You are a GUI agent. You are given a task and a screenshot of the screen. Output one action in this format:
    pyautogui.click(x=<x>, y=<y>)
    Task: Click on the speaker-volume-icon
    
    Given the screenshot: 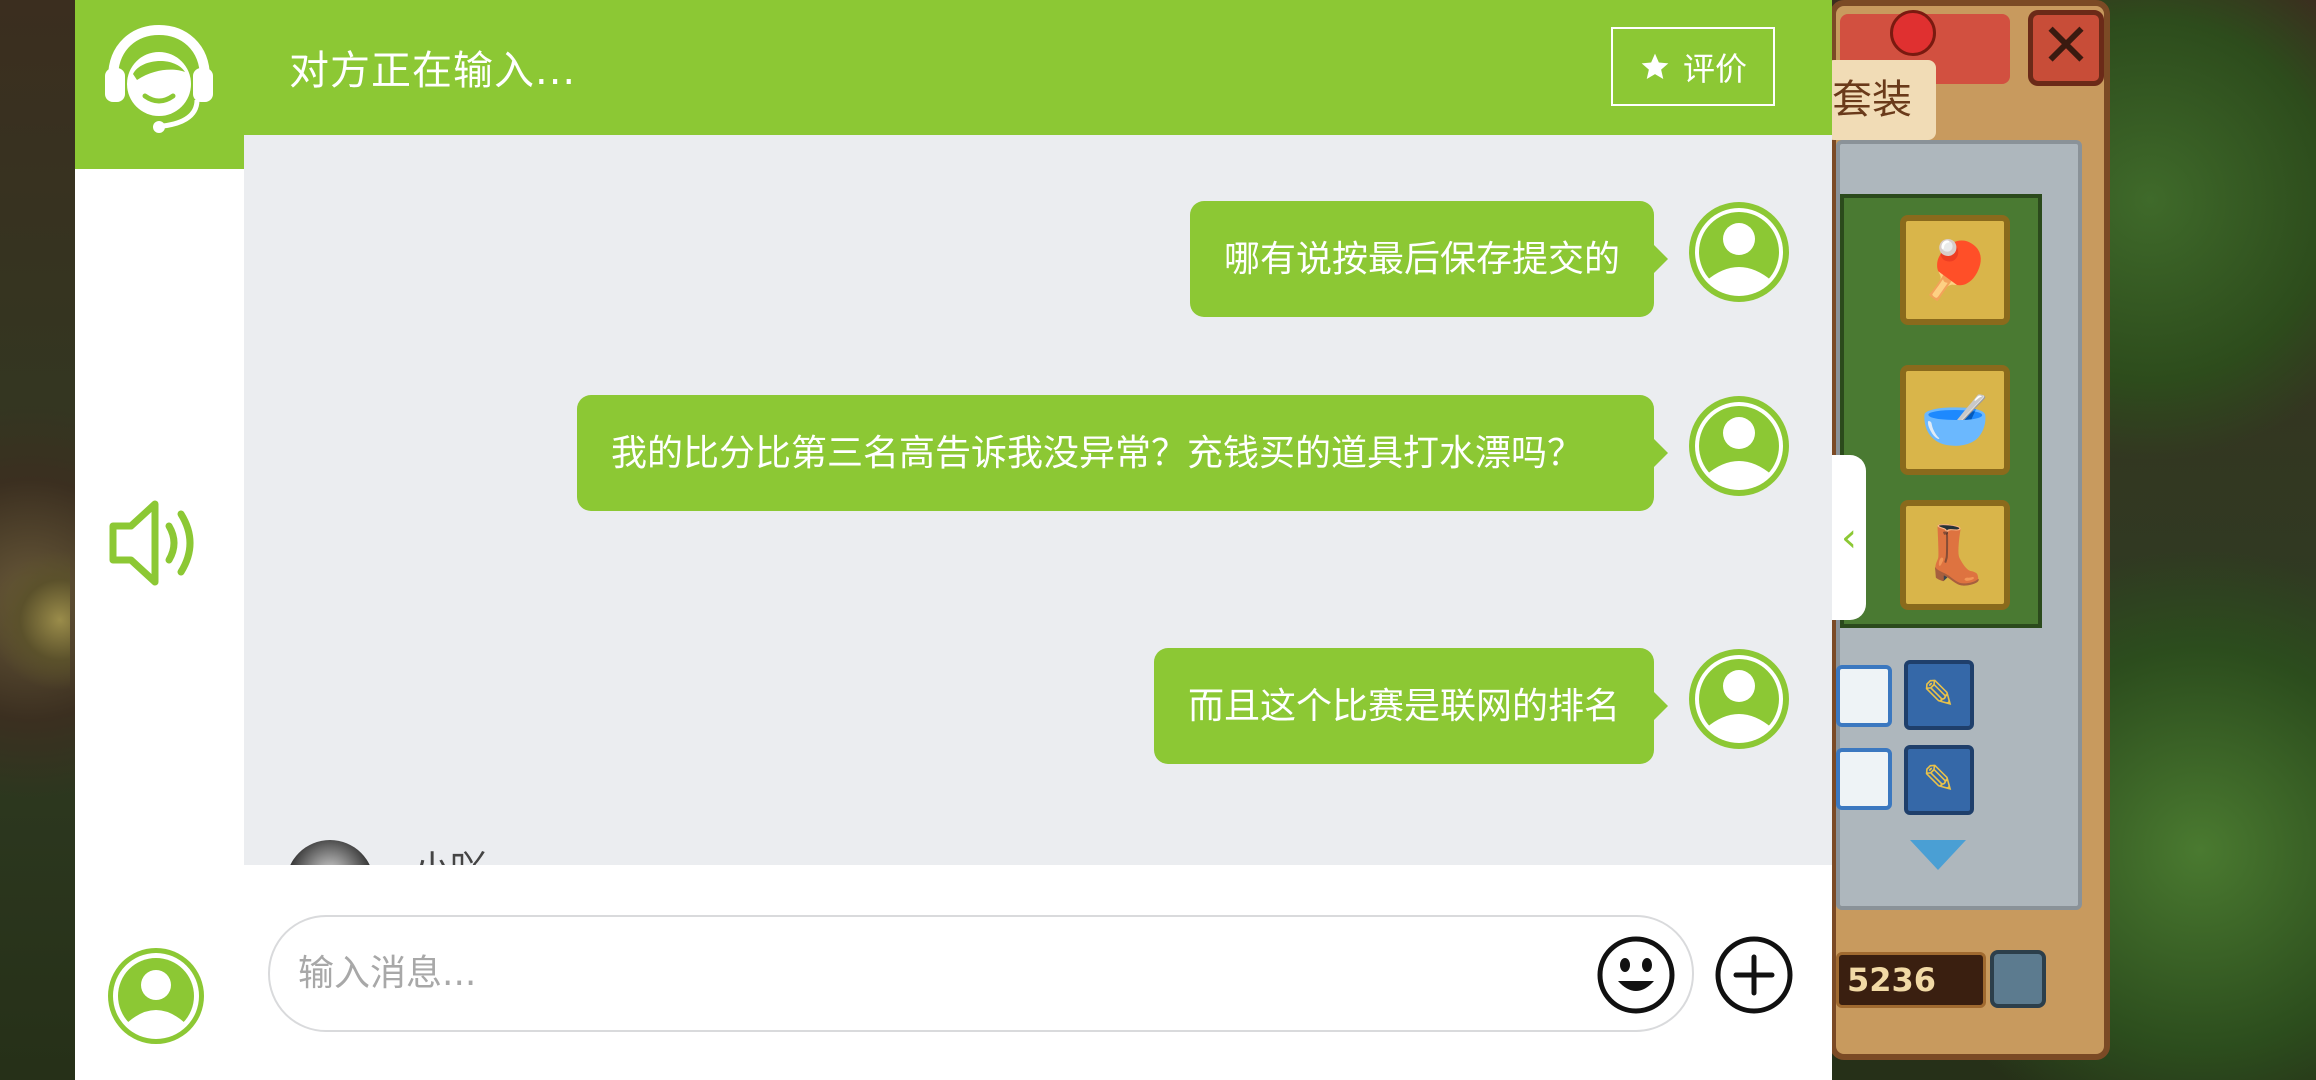 What is the action you would take?
    pyautogui.click(x=151, y=543)
    